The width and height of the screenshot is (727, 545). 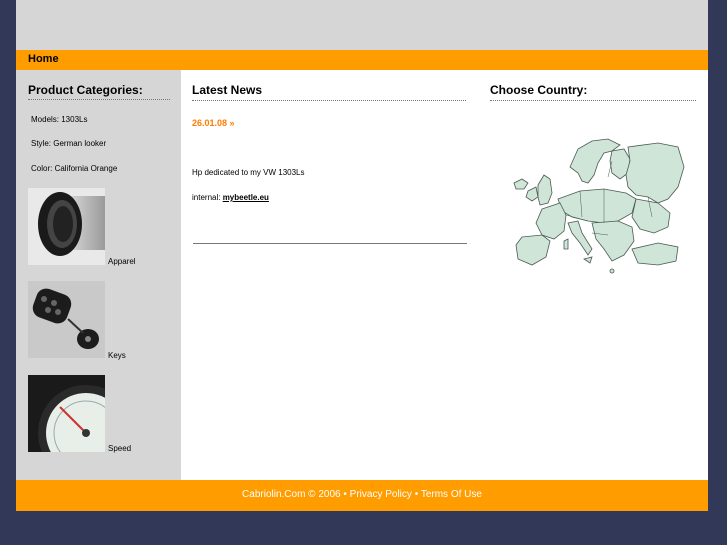 I want to click on privacy-policy-link: Privacy Policy, so click(x=381, y=494).